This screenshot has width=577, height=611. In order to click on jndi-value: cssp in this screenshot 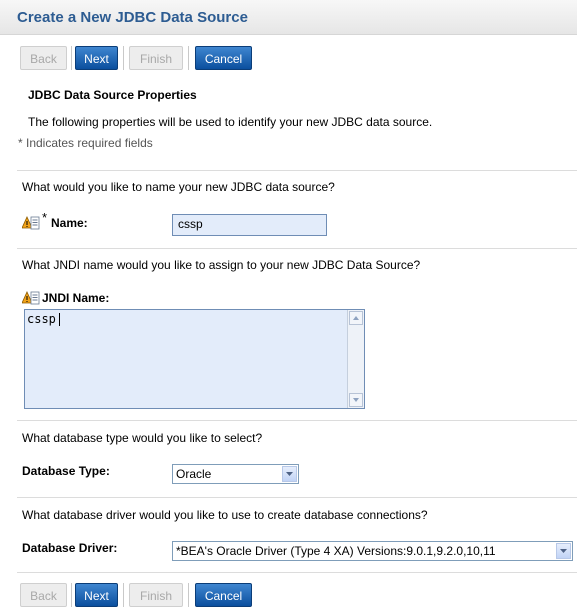, I will do `click(41, 319)`.